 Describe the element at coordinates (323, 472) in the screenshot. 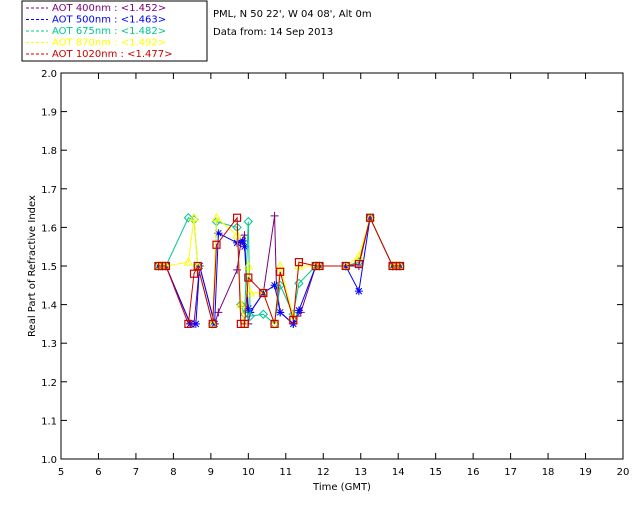

I see `x-tick-label-7: 12` at that location.